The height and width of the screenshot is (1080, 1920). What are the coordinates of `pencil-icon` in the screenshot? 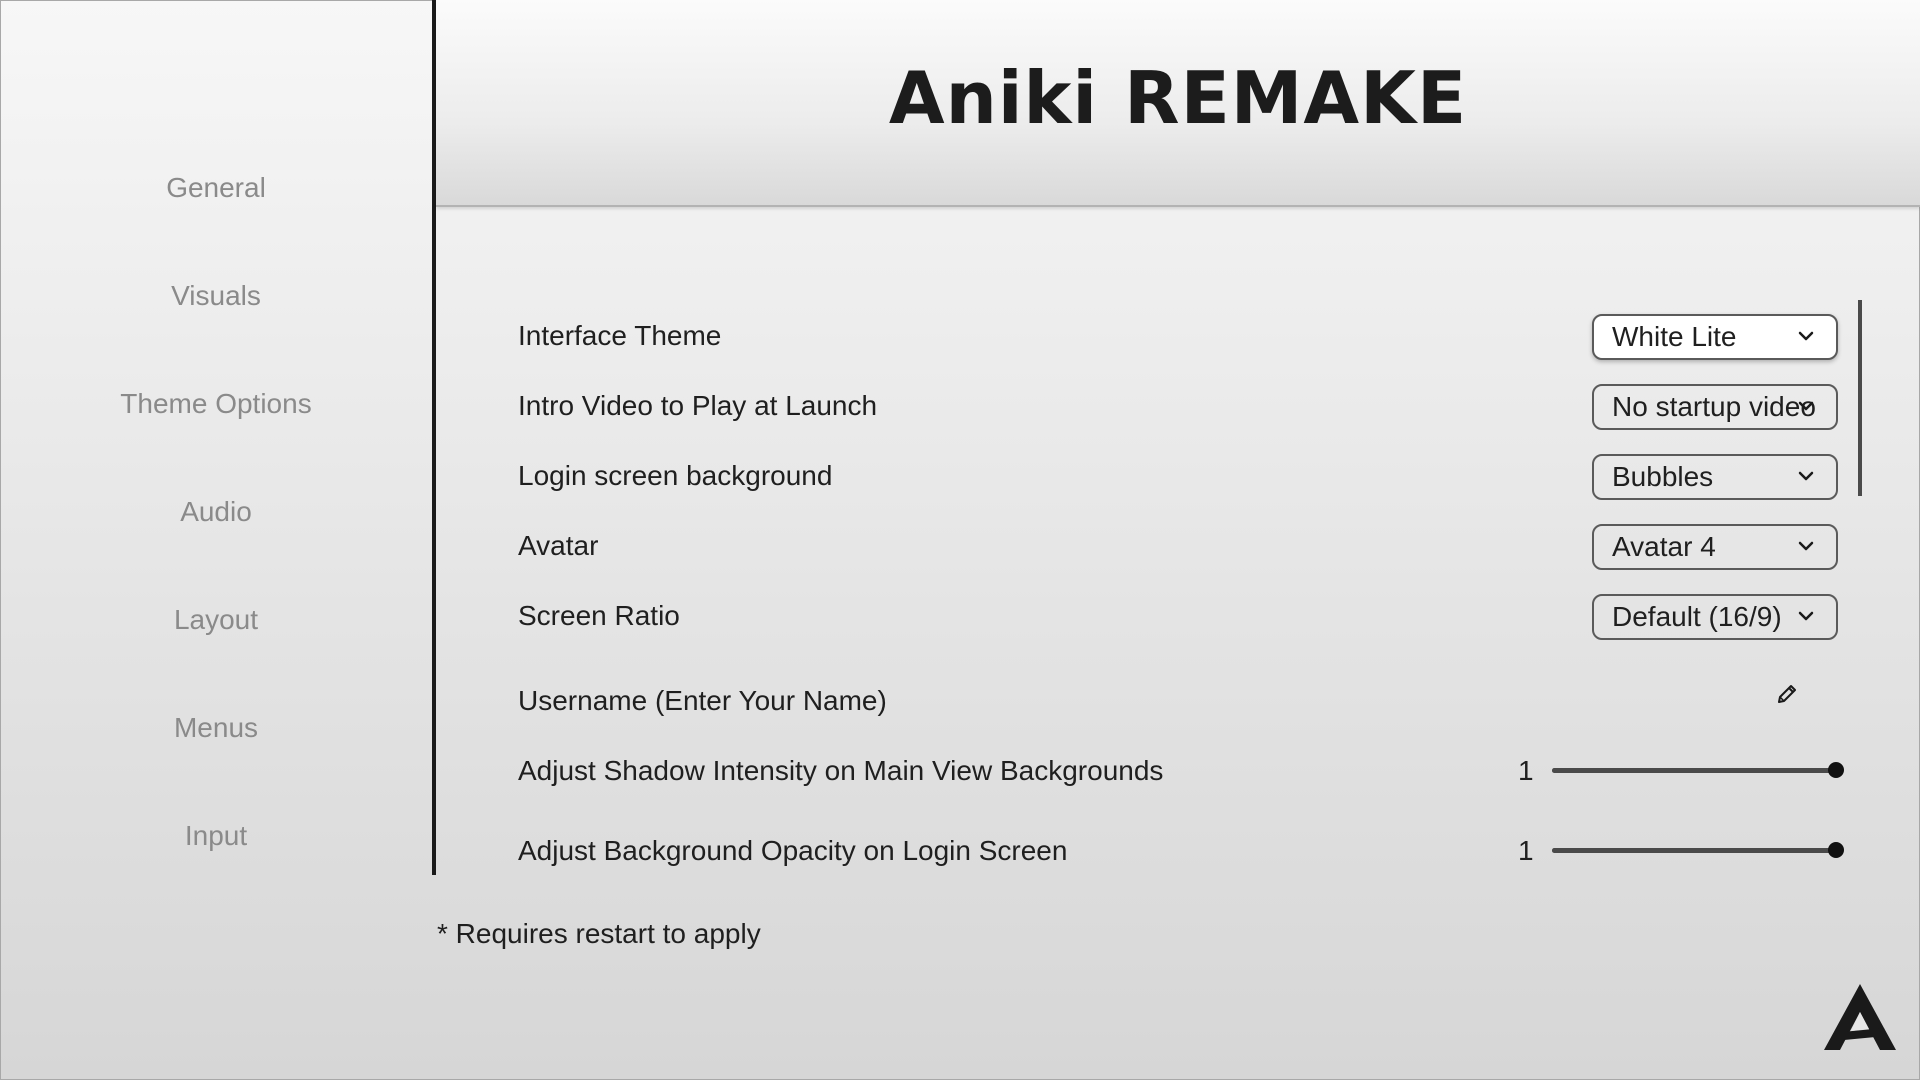 It's located at (1787, 694).